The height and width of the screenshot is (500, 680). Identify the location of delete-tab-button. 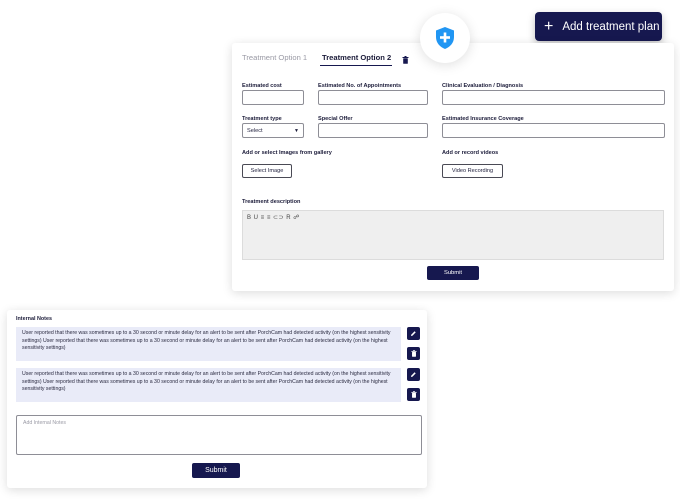
(405, 60).